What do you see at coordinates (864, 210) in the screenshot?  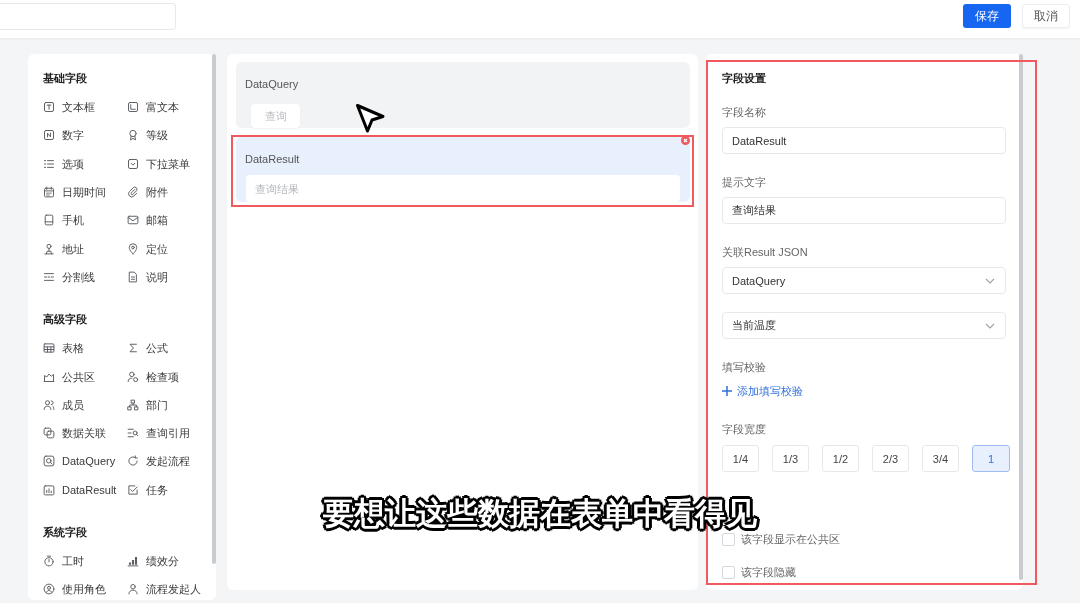 I see `text-input: 查询结果` at bounding box center [864, 210].